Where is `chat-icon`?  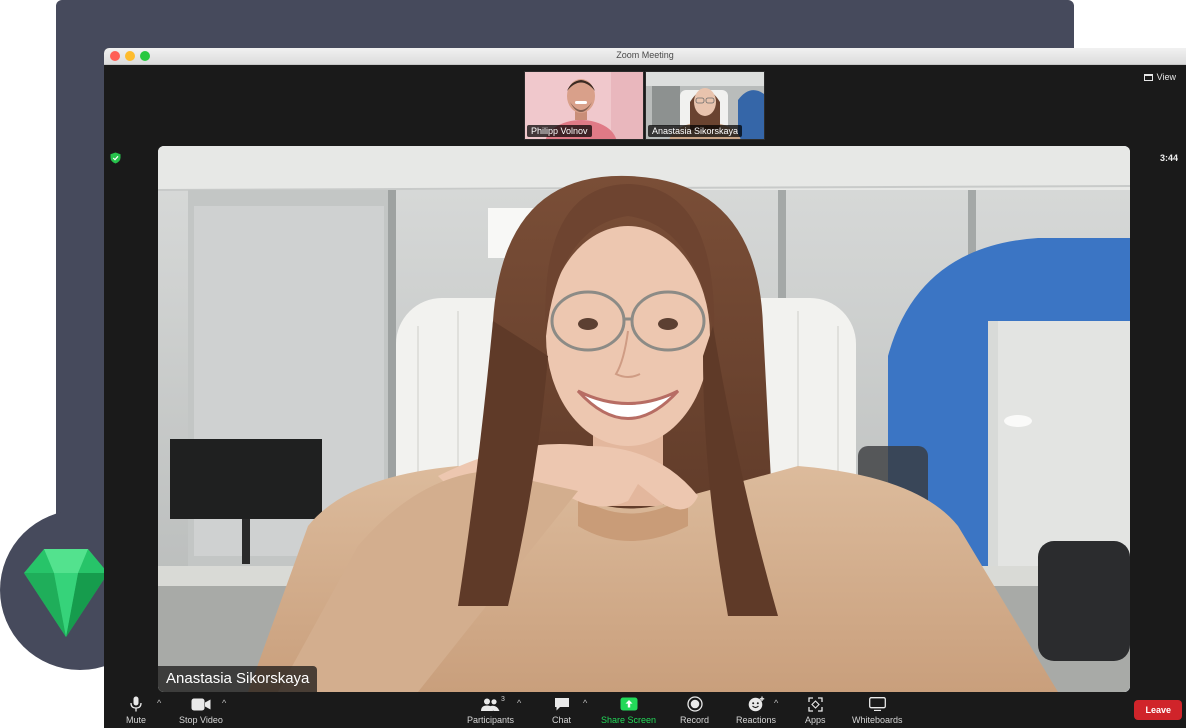 chat-icon is located at coordinates (562, 704).